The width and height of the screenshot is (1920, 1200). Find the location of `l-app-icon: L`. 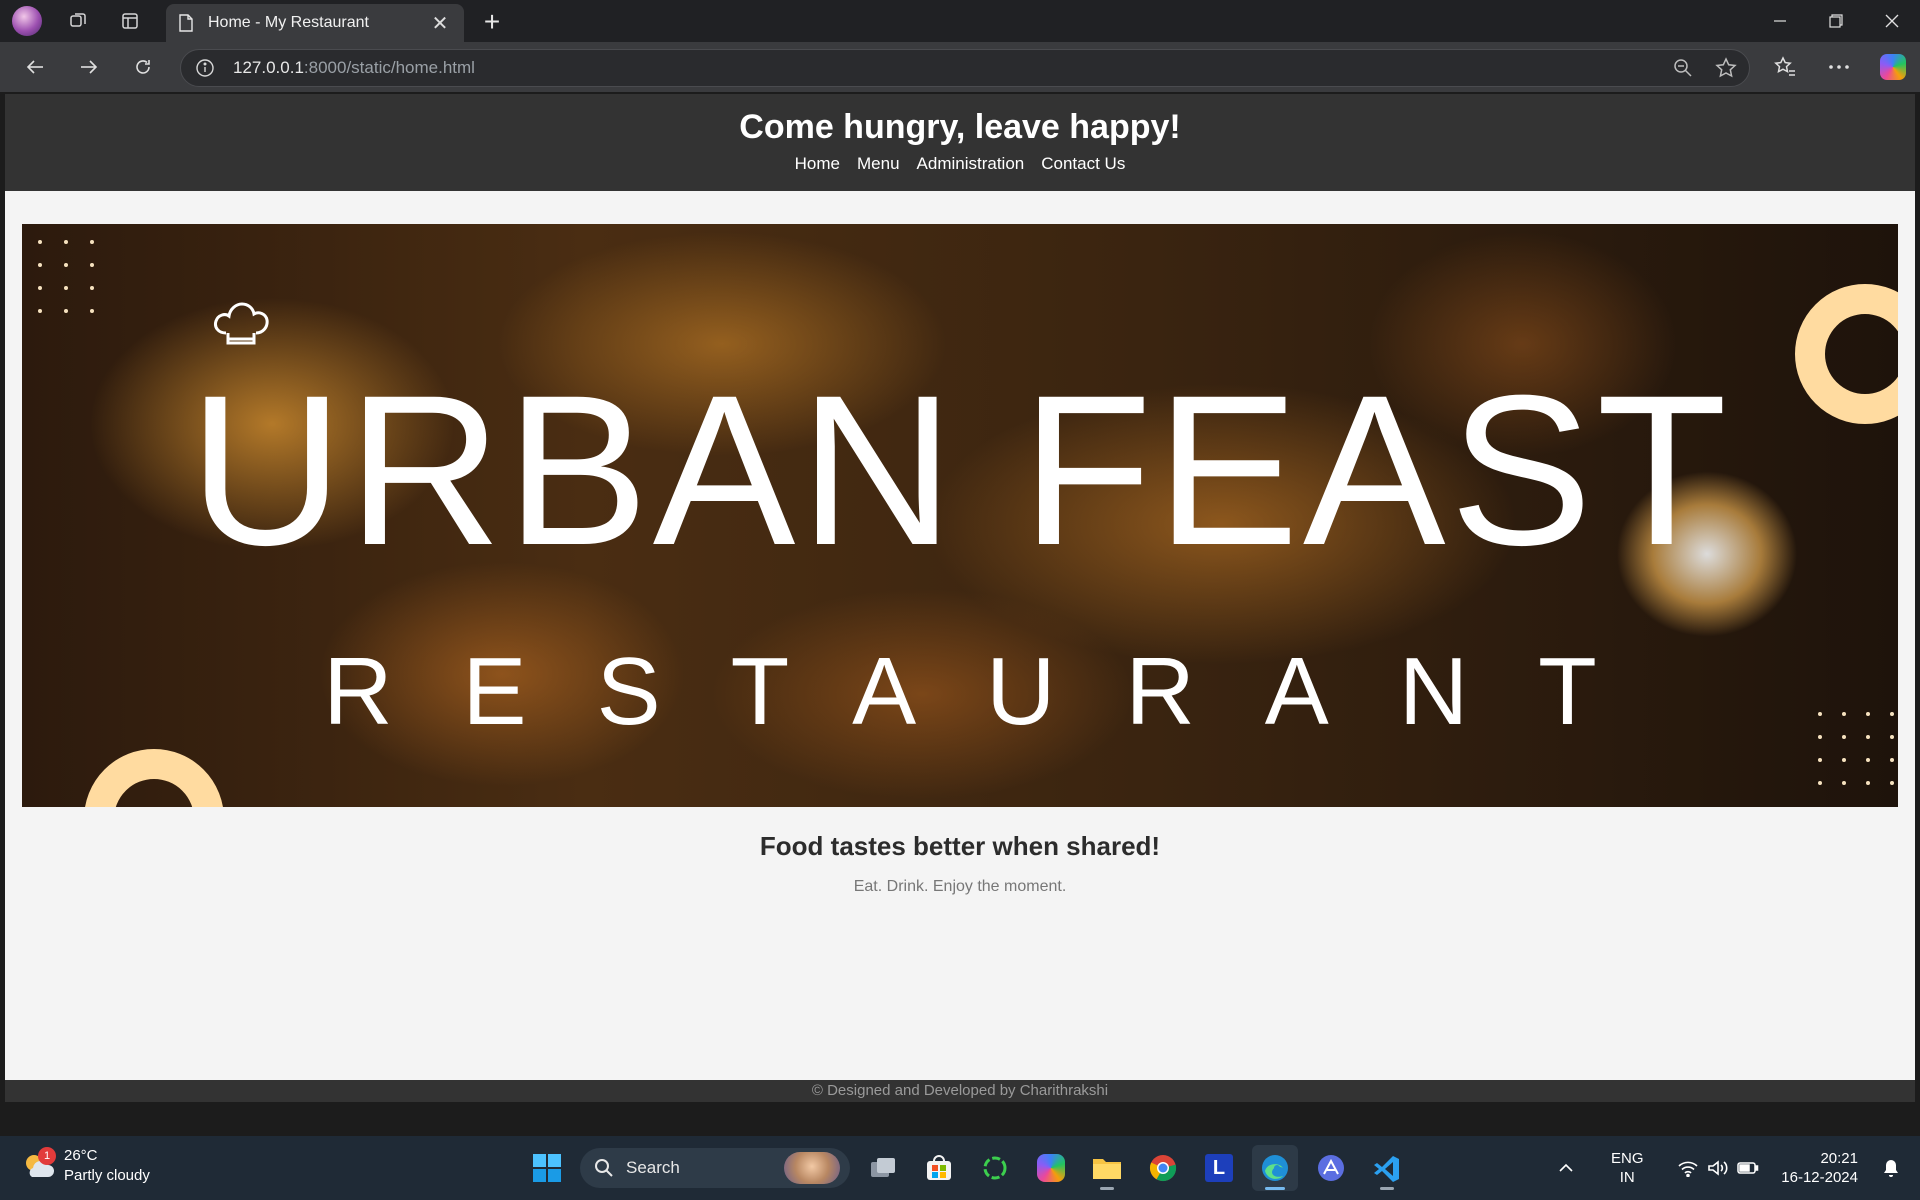

l-app-icon: L is located at coordinates (1219, 1168).